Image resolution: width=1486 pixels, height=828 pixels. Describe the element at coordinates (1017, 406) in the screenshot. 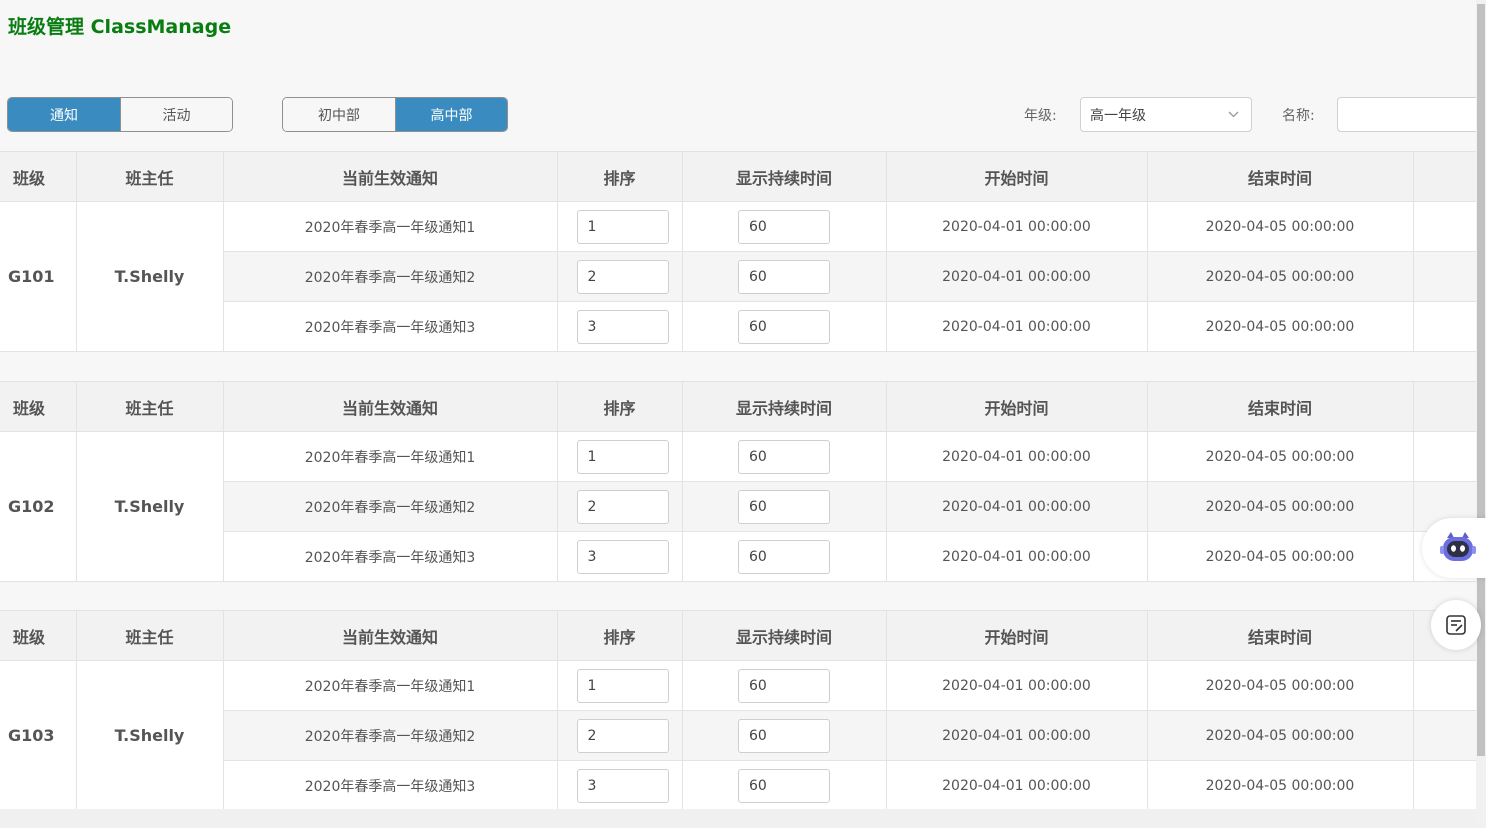

I see `column-header: 开始时间` at that location.